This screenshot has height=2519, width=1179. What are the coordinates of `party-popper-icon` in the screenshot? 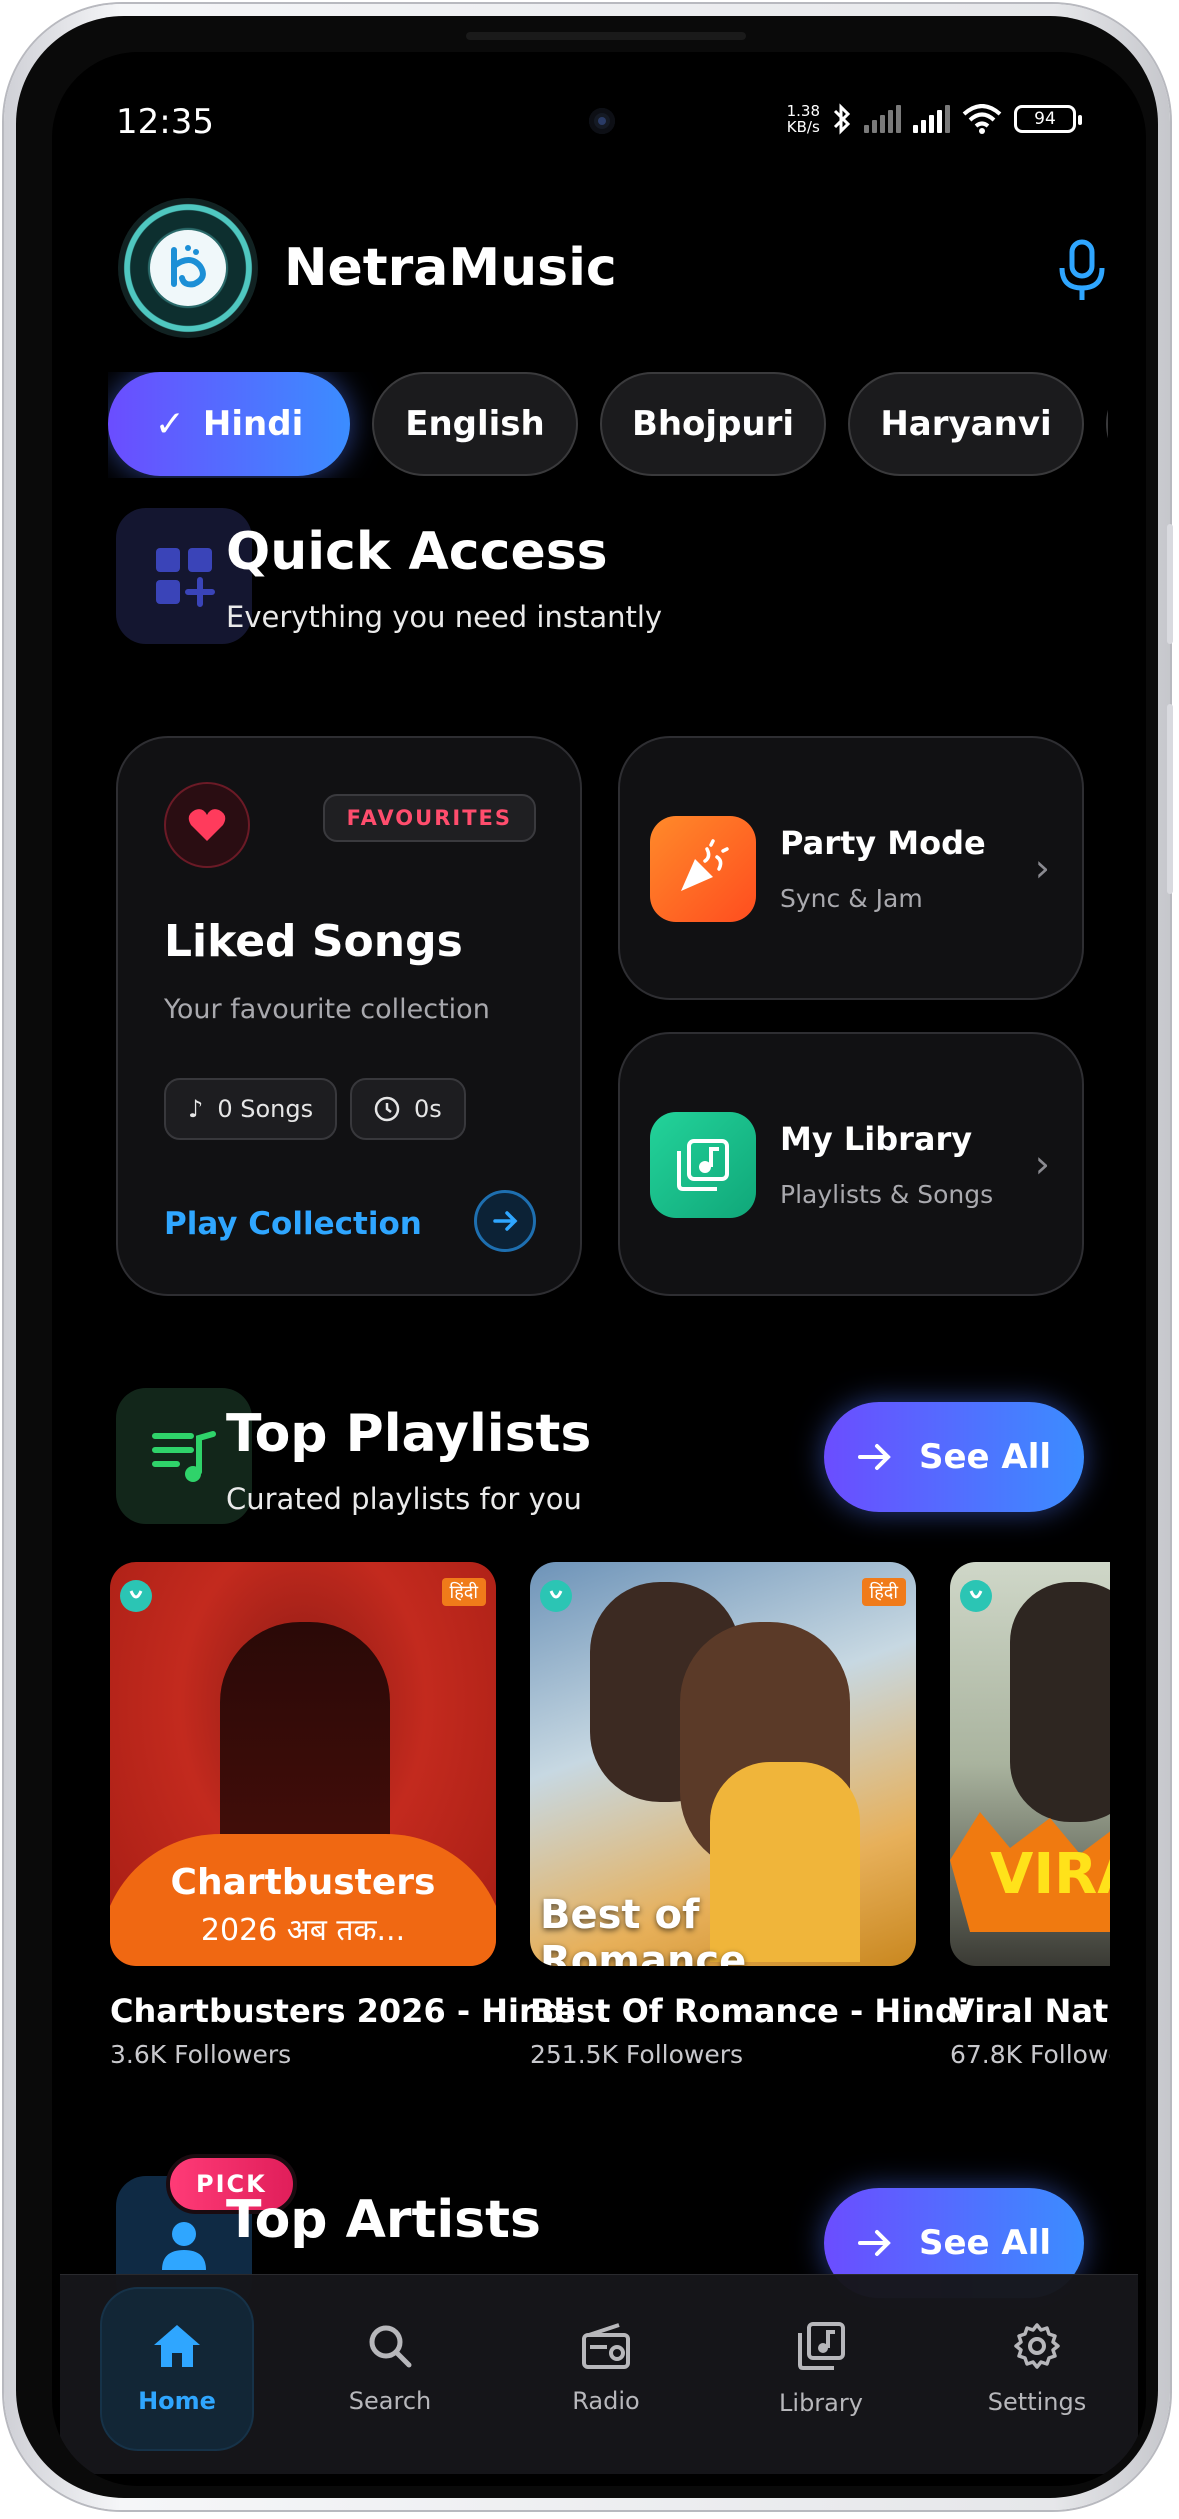 It's located at (703, 869).